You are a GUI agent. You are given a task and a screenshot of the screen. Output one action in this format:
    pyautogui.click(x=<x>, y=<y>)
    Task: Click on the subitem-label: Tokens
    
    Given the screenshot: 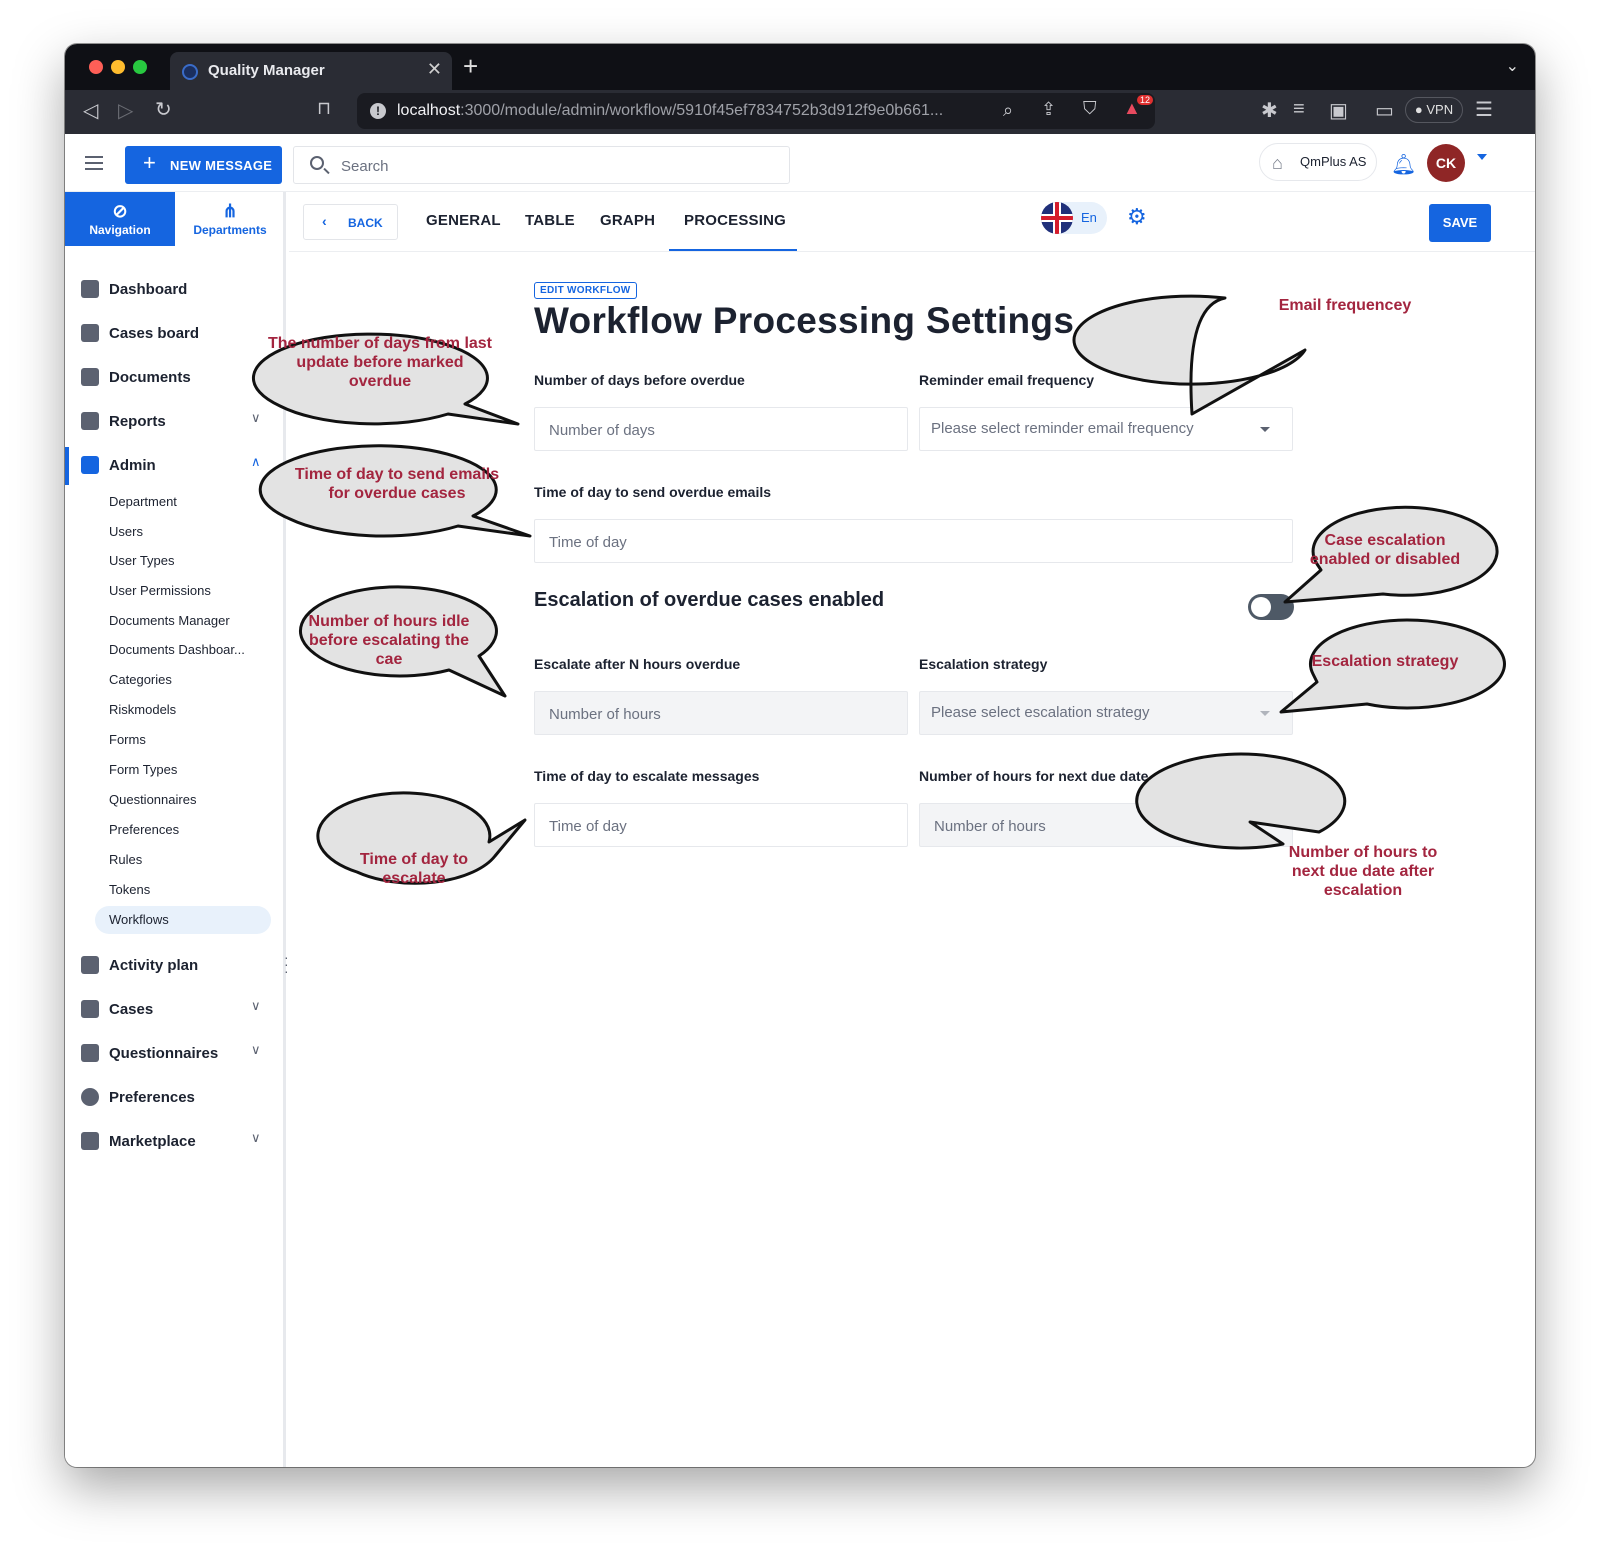 What is the action you would take?
    pyautogui.click(x=130, y=889)
    